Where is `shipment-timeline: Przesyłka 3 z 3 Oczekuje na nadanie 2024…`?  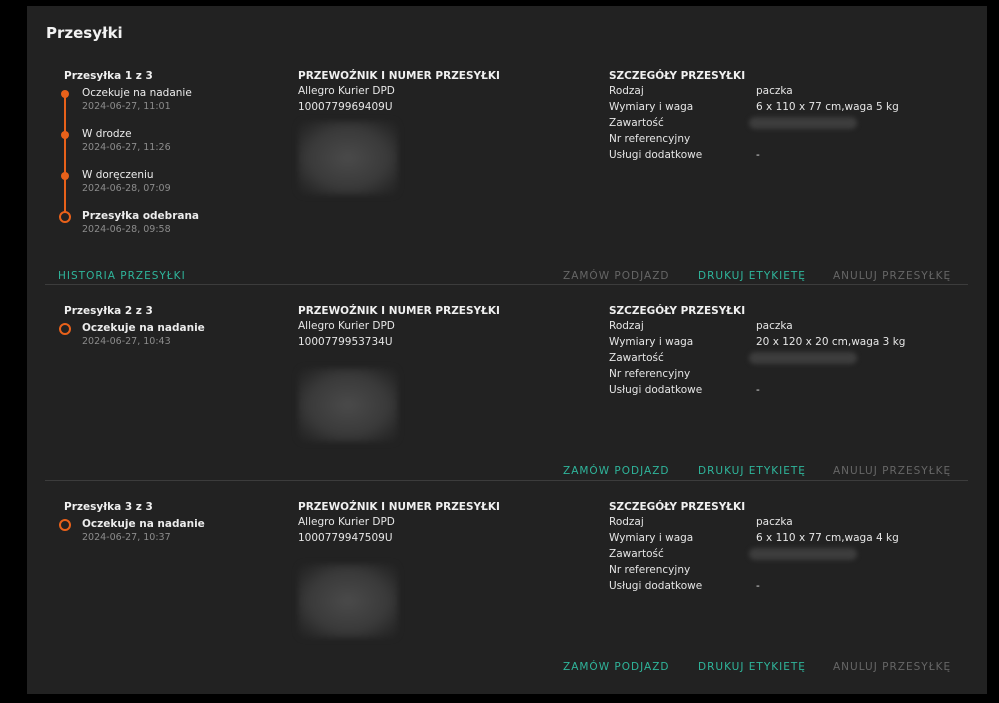
shipment-timeline: Przesyłka 3 z 3 Oczekuje na nadanie 2024… is located at coordinates (176, 523).